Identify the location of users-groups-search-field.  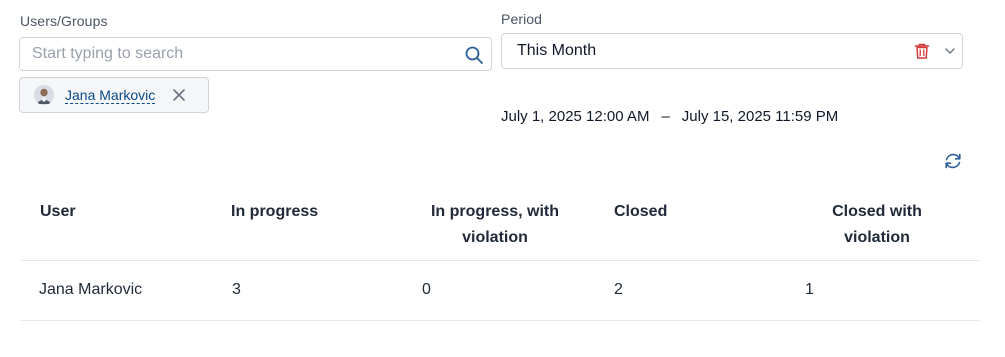
(255, 54).